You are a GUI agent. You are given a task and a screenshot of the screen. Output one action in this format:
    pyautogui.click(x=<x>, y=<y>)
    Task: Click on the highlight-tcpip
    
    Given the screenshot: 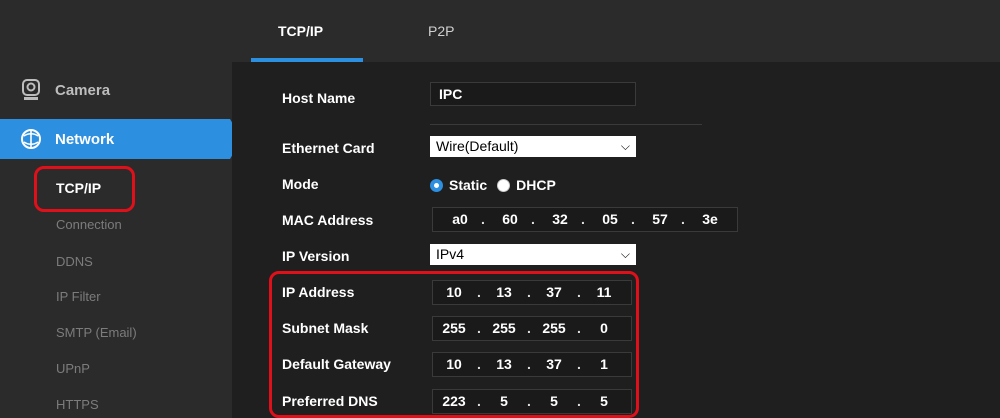 What is the action you would take?
    pyautogui.click(x=84, y=189)
    